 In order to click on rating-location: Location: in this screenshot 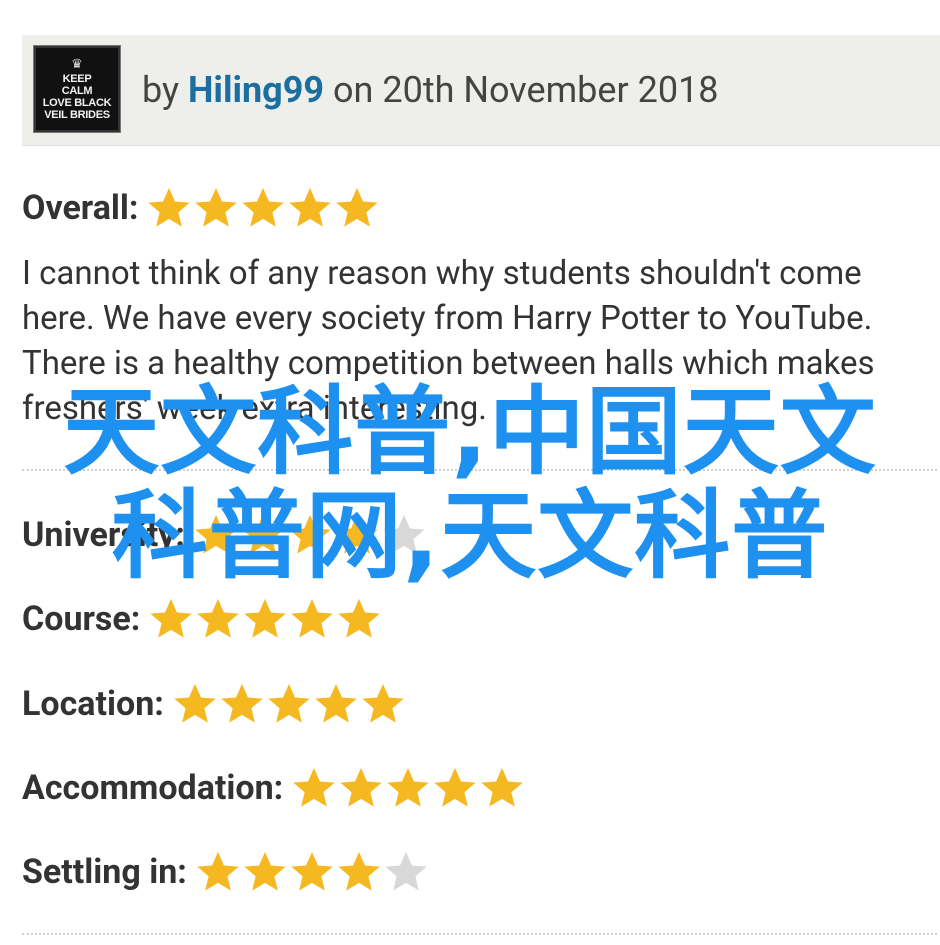, I will do `click(214, 704)`.